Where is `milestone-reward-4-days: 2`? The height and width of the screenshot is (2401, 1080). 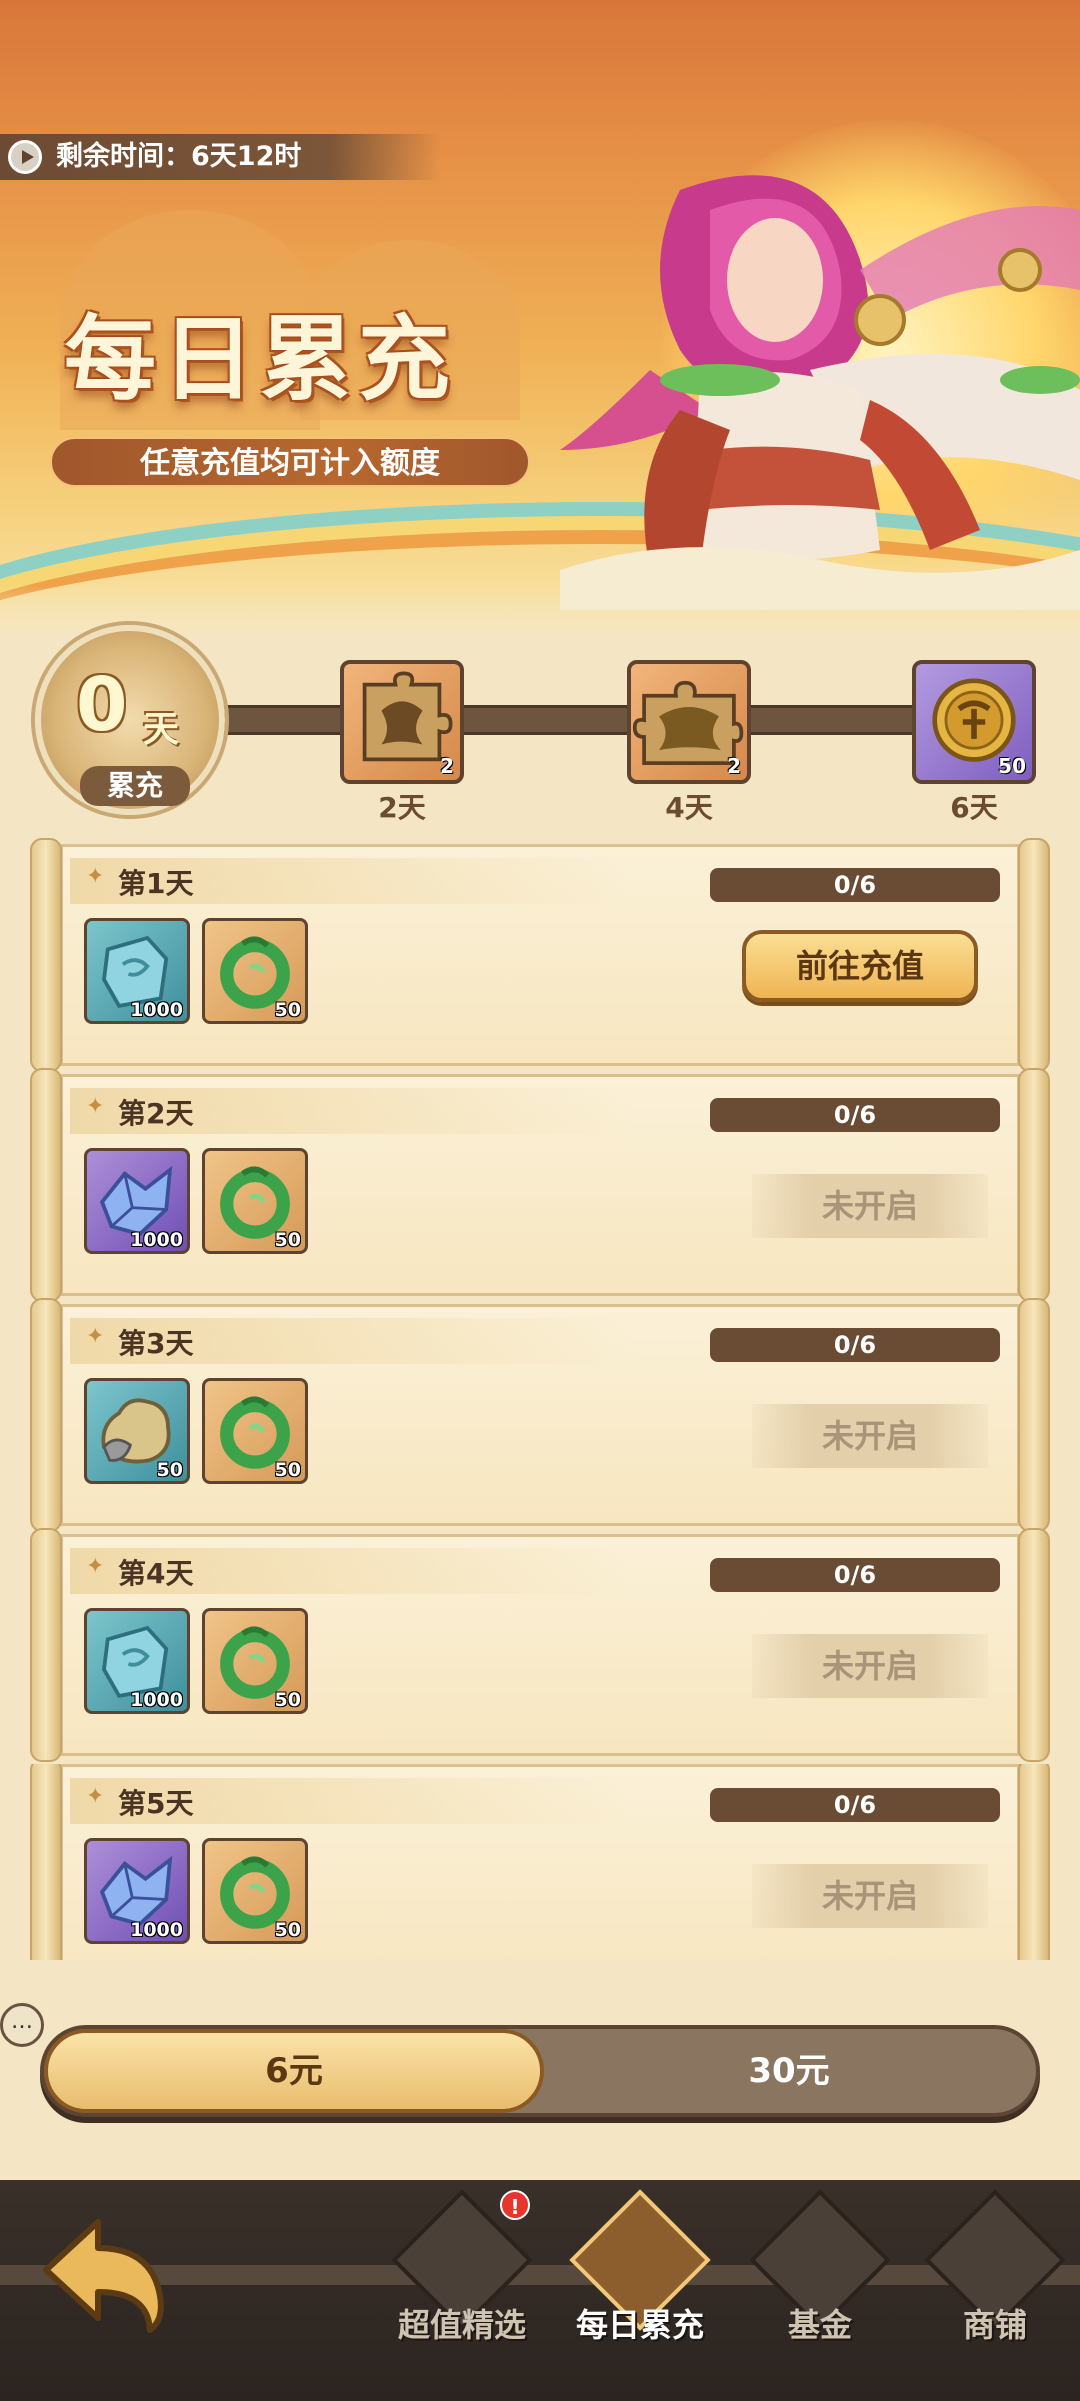
milestone-reward-4-days: 2 is located at coordinates (689, 722).